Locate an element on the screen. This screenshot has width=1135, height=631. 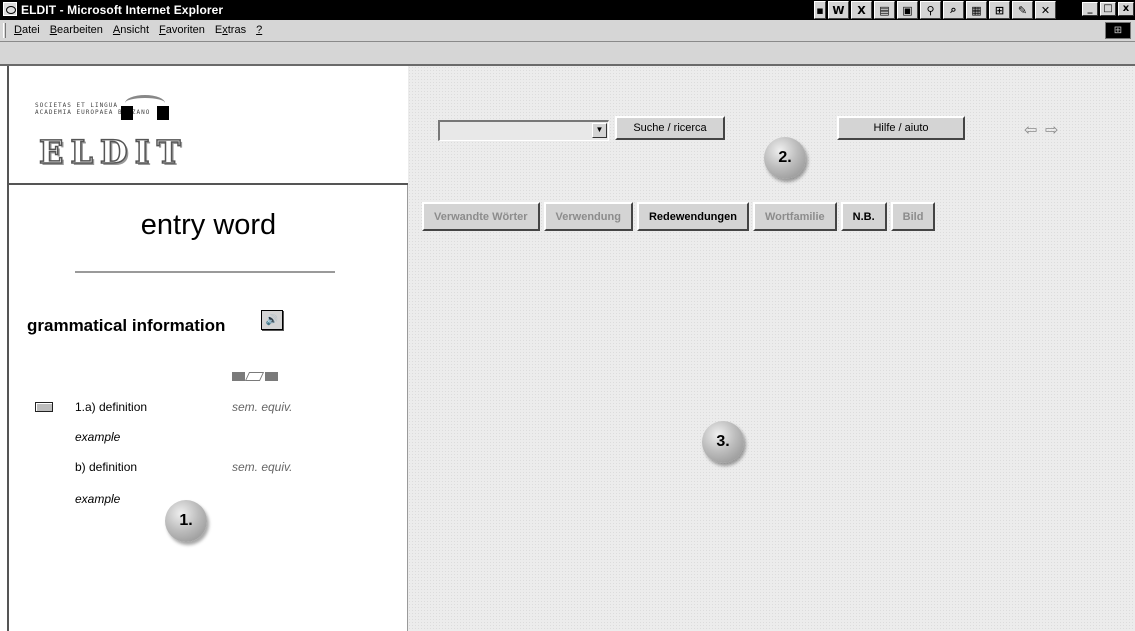
word-icon: W is located at coordinates (838, 10).